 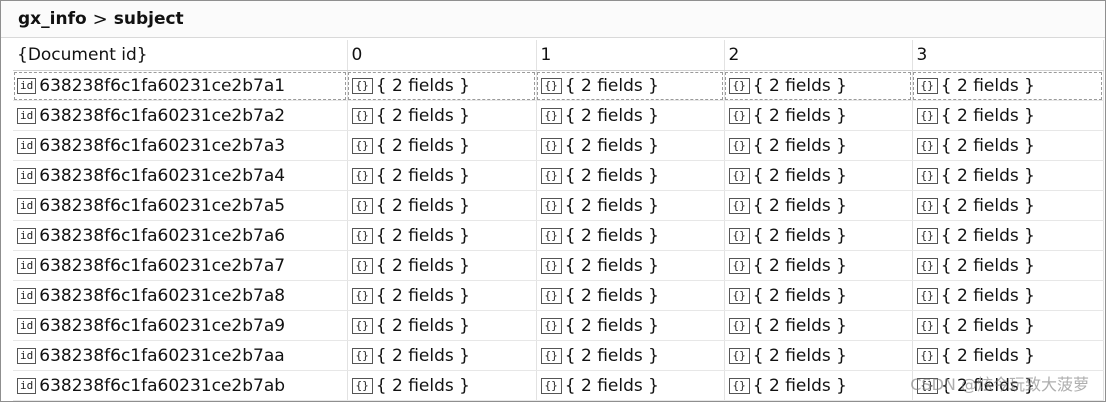 What do you see at coordinates (1008, 55) in the screenshot?
I see `column-header-3: 3` at bounding box center [1008, 55].